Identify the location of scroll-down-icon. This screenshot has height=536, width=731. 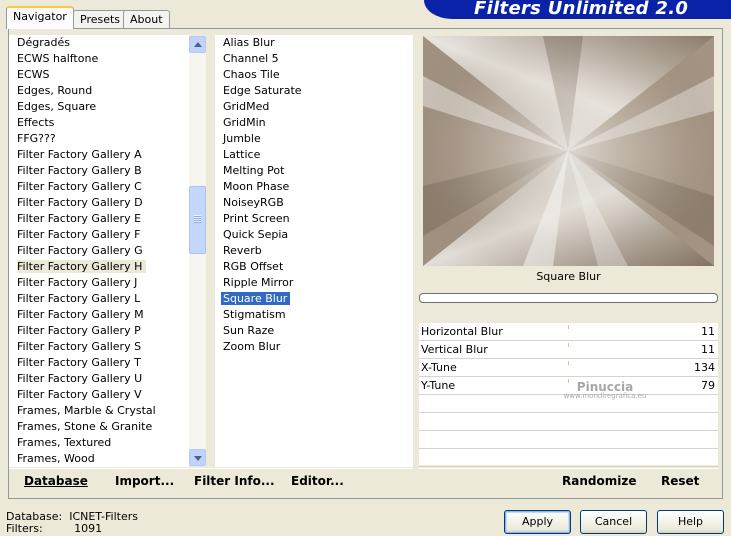
(197, 457).